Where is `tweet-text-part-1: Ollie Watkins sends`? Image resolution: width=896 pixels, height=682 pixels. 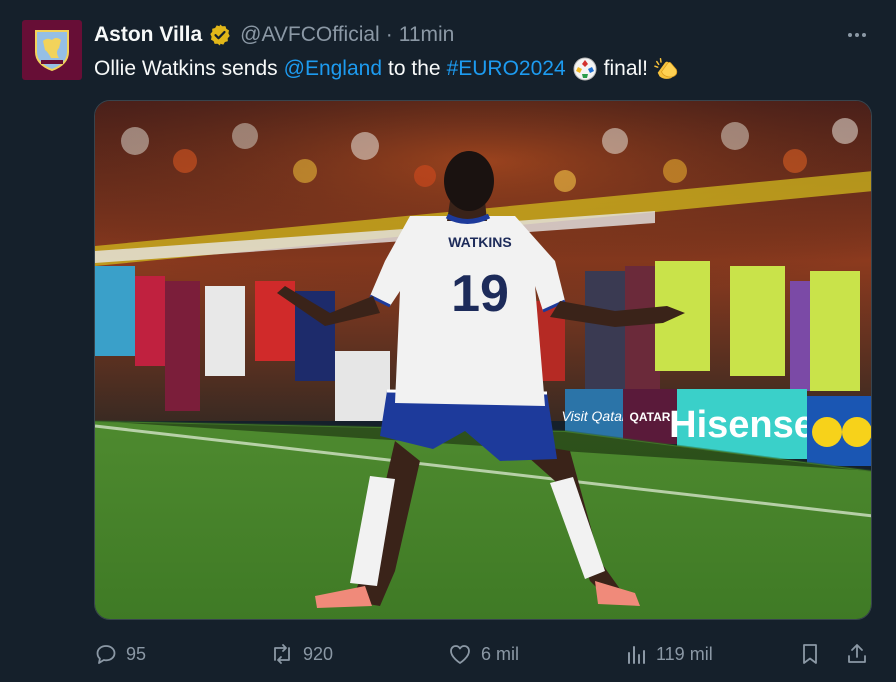 tweet-text-part-1: Ollie Watkins sends is located at coordinates (186, 68).